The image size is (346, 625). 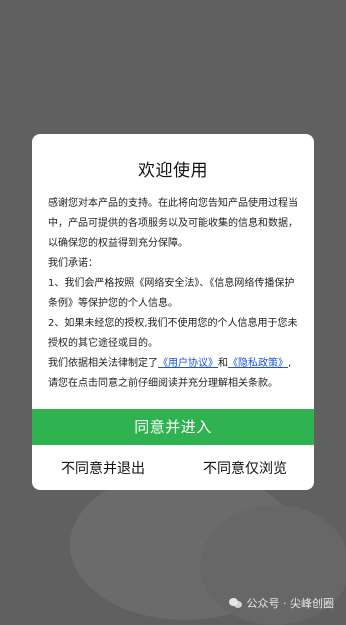 What do you see at coordinates (173, 469) in the screenshot?
I see `secondary-button-row: 不同意并退出 不同意仅浏览` at bounding box center [173, 469].